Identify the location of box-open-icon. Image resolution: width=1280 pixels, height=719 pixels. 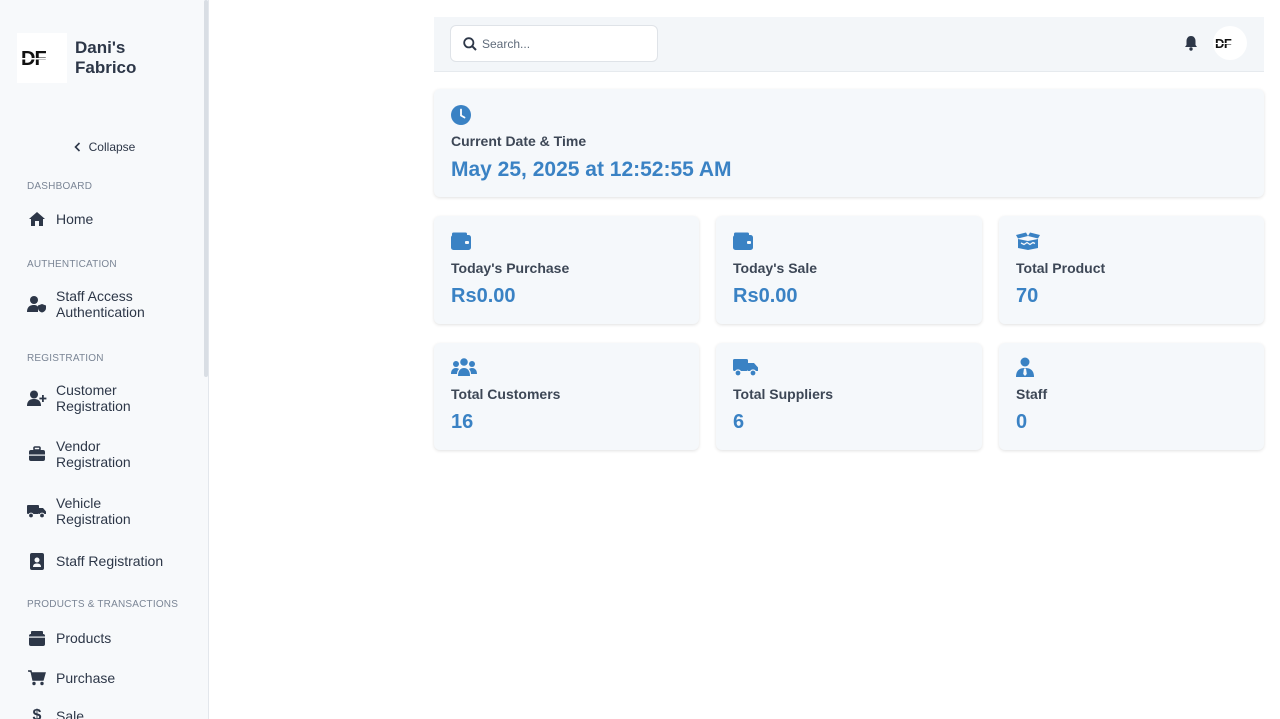
(1028, 242).